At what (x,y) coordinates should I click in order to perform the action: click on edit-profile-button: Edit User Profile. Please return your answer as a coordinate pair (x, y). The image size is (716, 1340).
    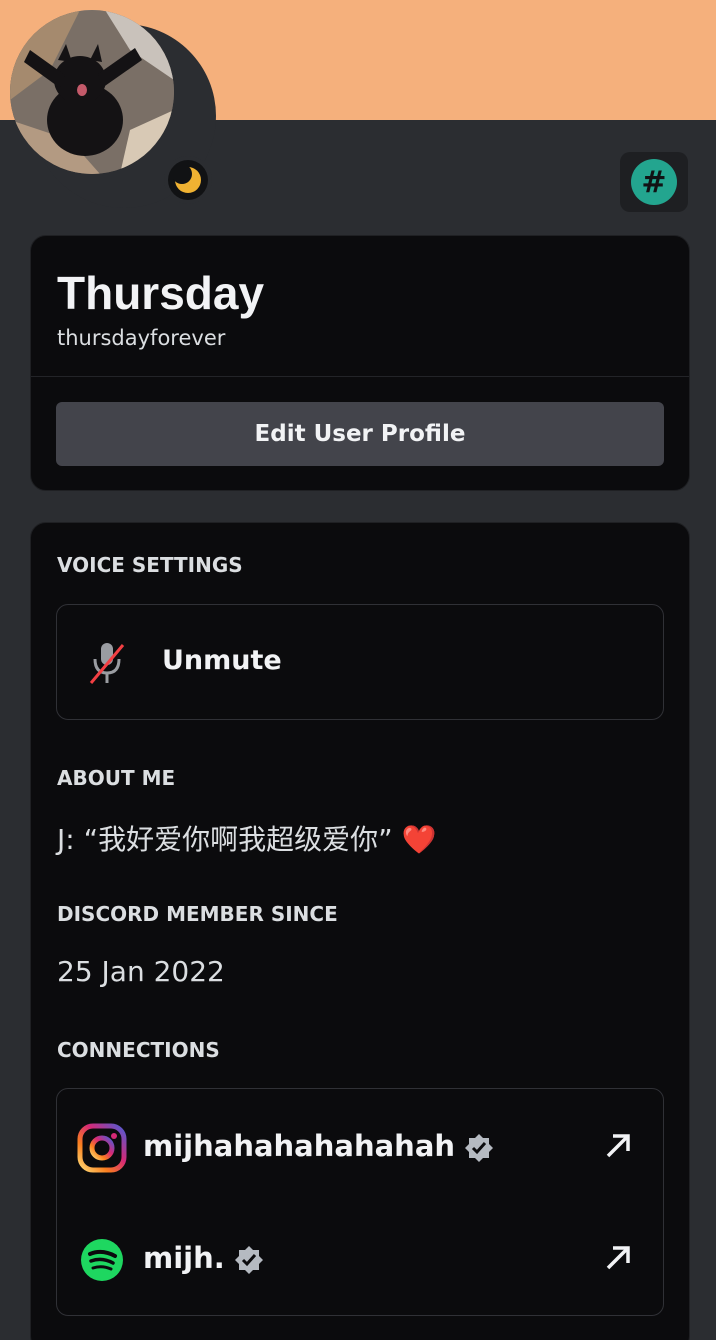
    Looking at the image, I should click on (360, 434).